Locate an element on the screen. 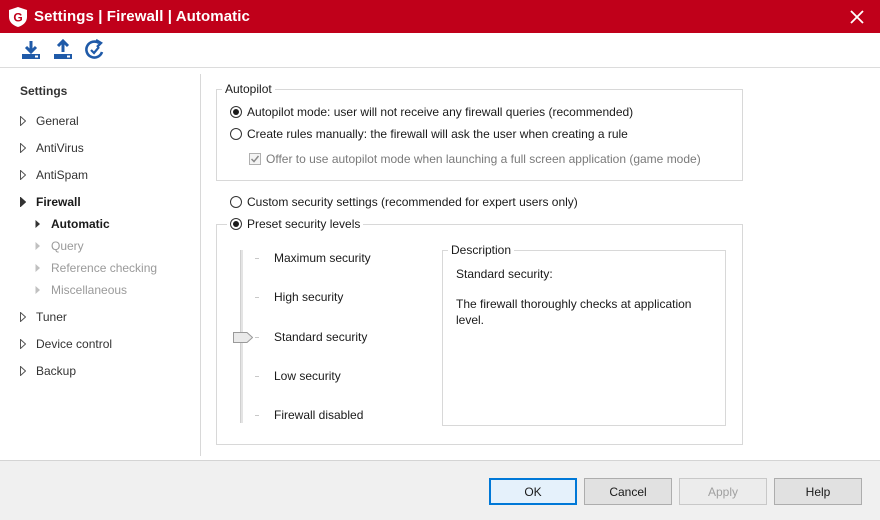 This screenshot has width=880, height=520. sidebar-item-firewall: Firewall is located at coordinates (50, 202).